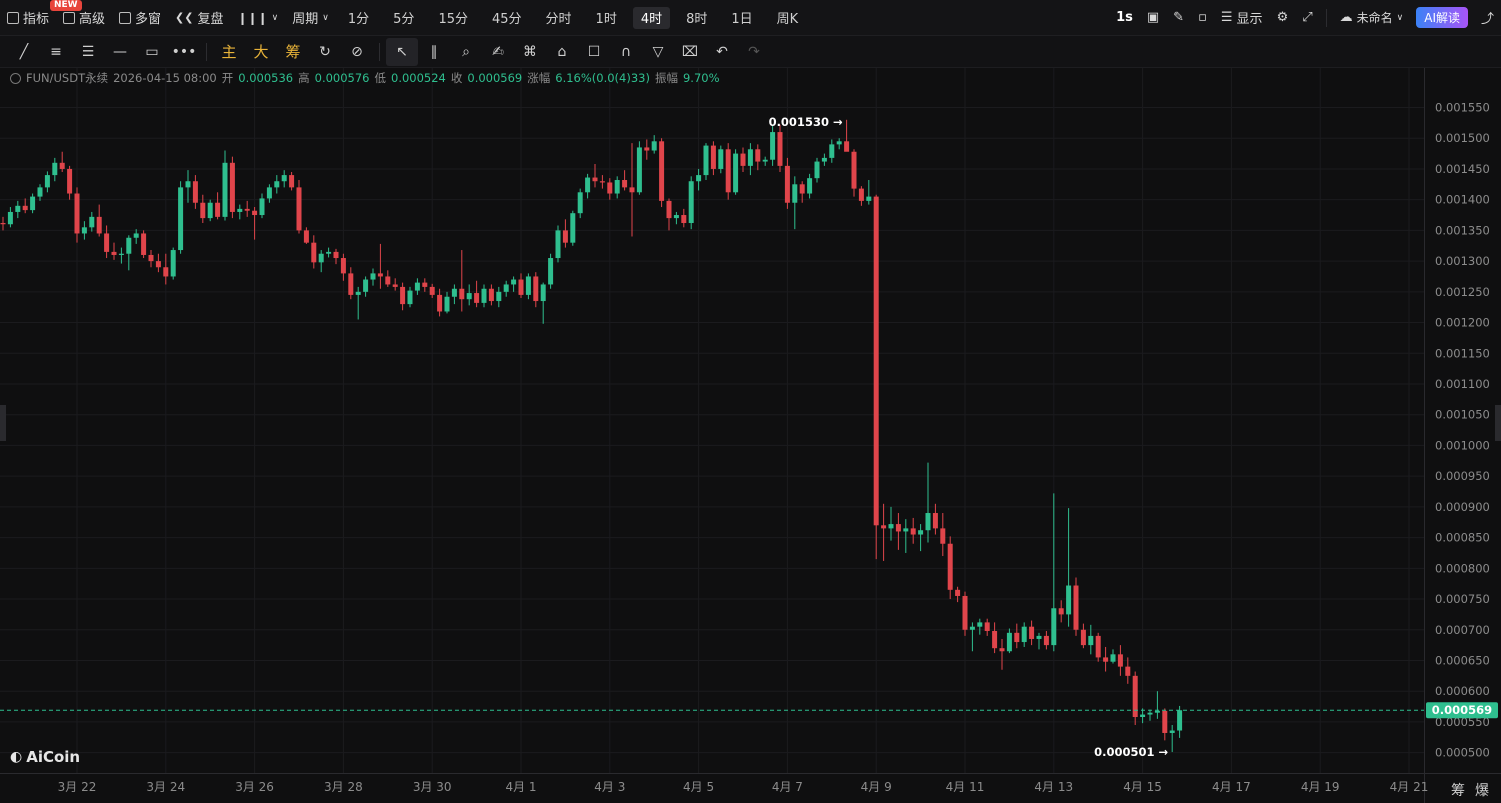 The width and height of the screenshot is (1501, 803). Describe the element at coordinates (606, 18) in the screenshot. I see `period-option: 1时` at that location.